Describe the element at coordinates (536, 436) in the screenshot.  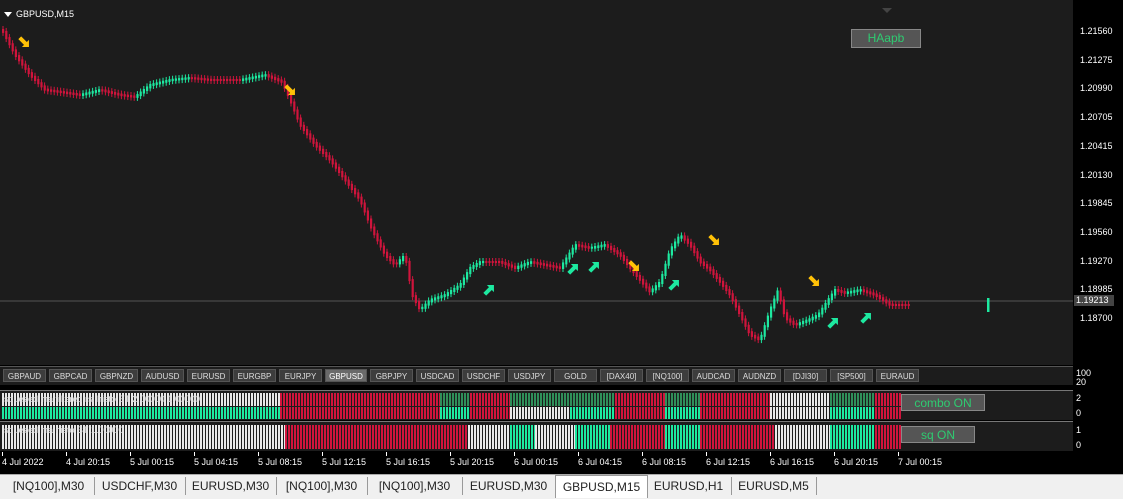
I see `sq-indicator-pane: squezed ma histo BT 1.00000 sq ON` at that location.